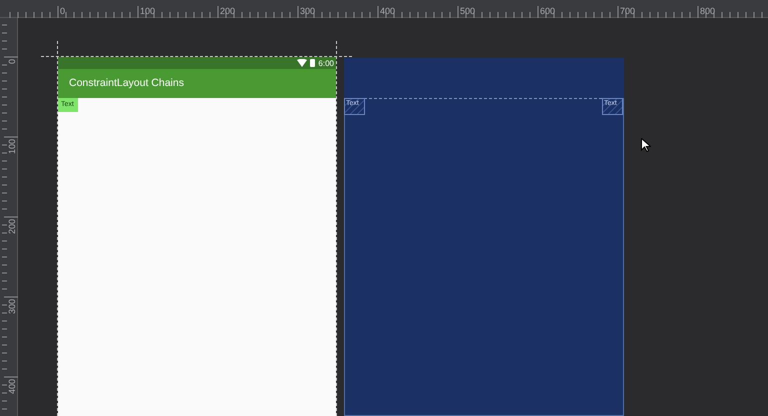 Image resolution: width=768 pixels, height=416 pixels. I want to click on status-time: 6:00, so click(326, 63).